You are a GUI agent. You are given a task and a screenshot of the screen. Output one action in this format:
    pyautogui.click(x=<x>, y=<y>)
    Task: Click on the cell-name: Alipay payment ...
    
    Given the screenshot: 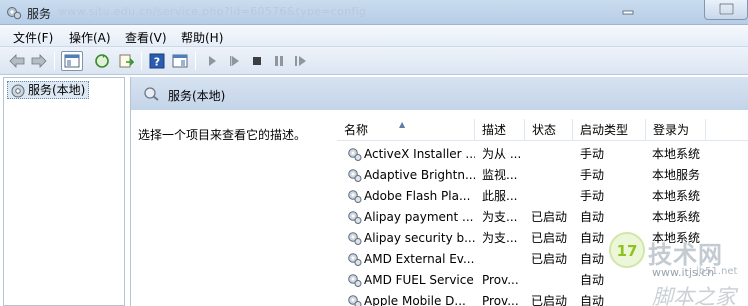 What is the action you would take?
    pyautogui.click(x=419, y=217)
    